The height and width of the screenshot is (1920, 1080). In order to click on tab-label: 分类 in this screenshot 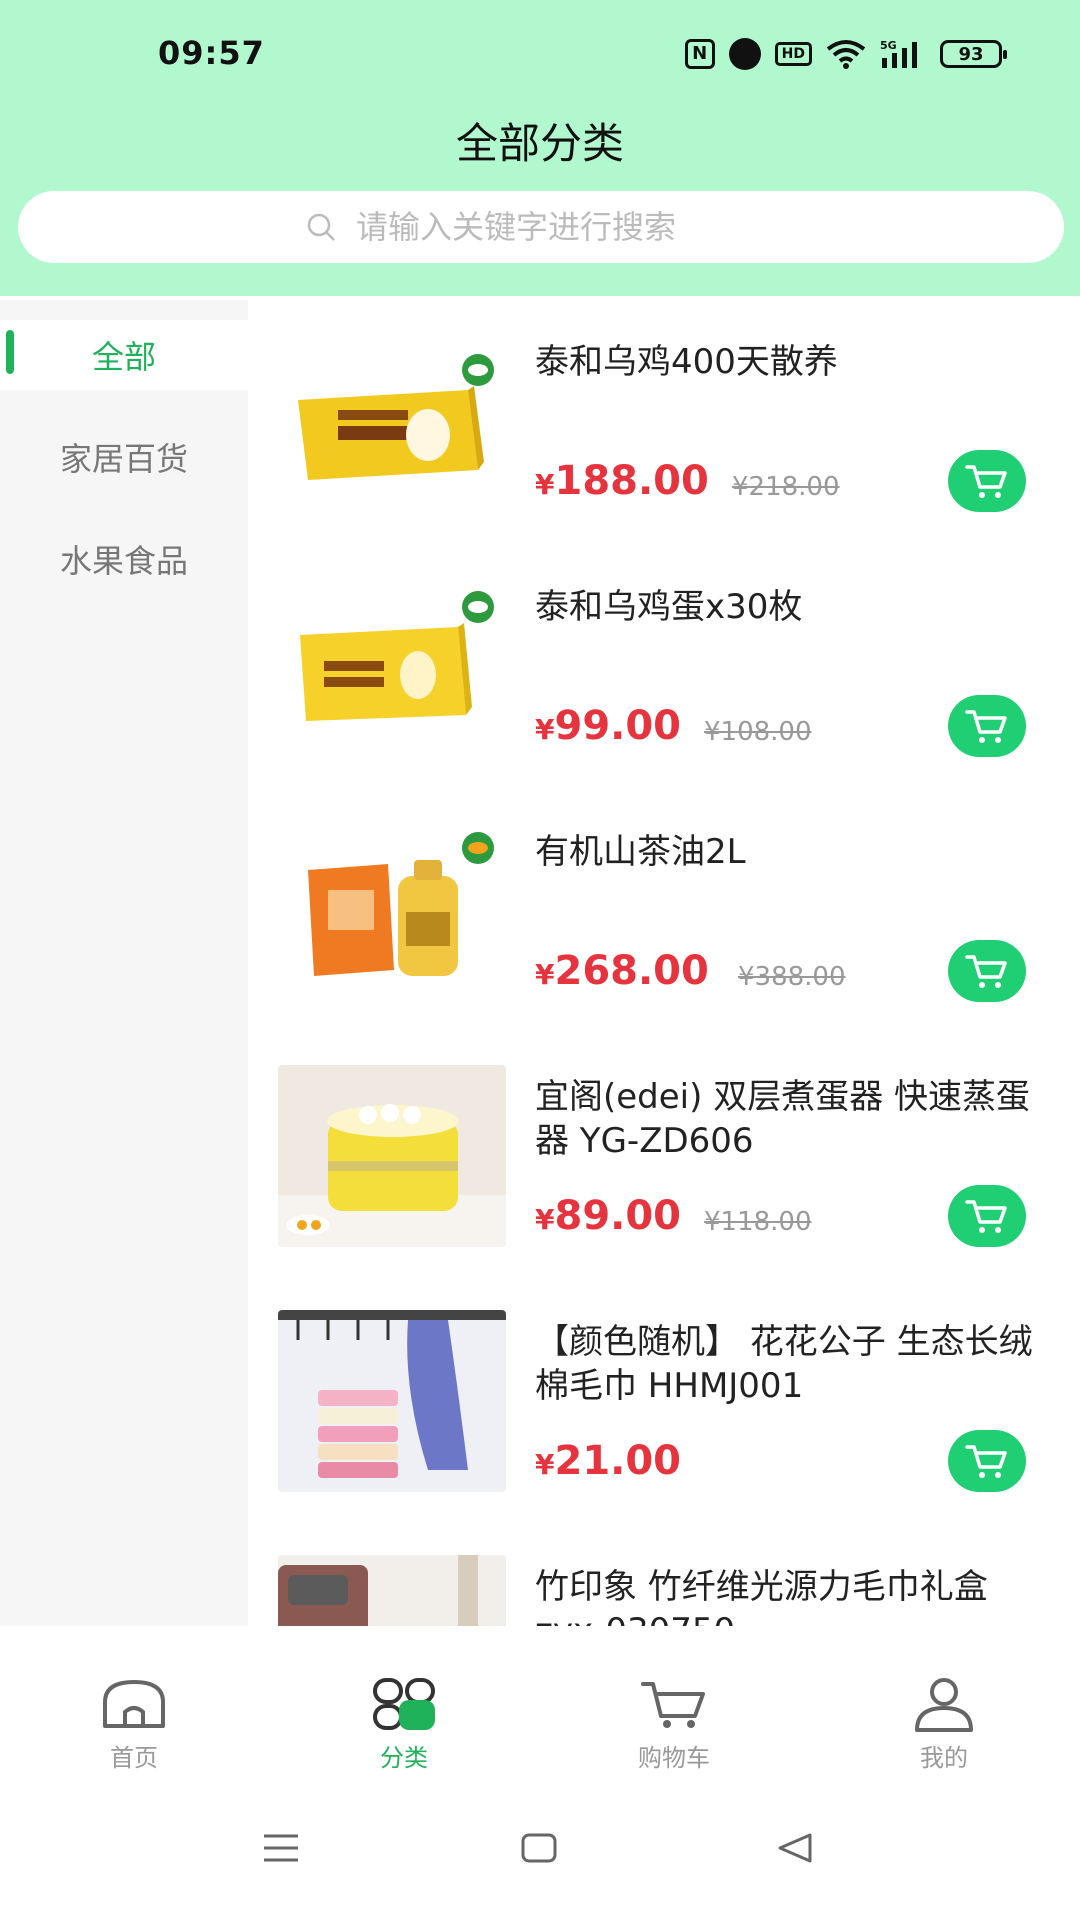, I will do `click(404, 1758)`.